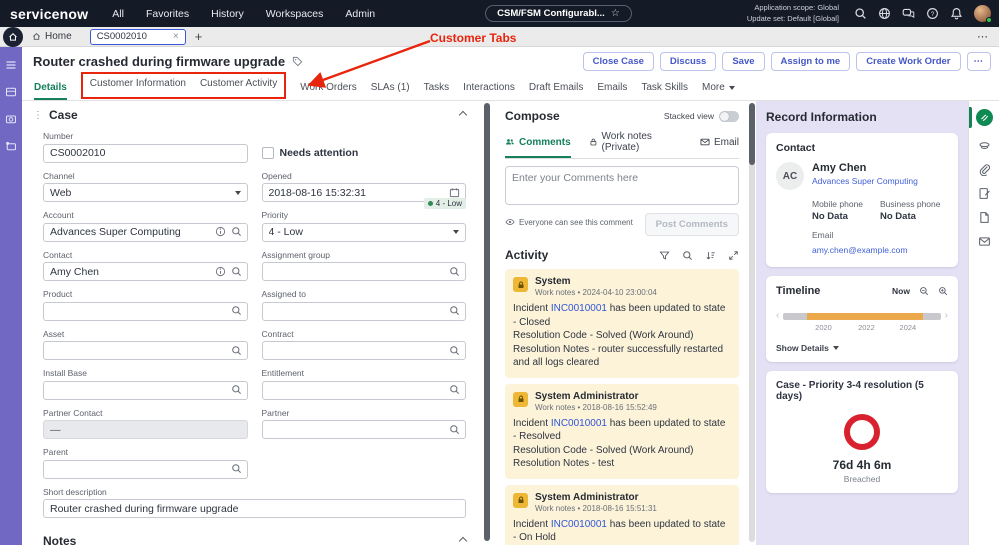 Image resolution: width=999 pixels, height=545 pixels. I want to click on sort-icon, so click(710, 255).